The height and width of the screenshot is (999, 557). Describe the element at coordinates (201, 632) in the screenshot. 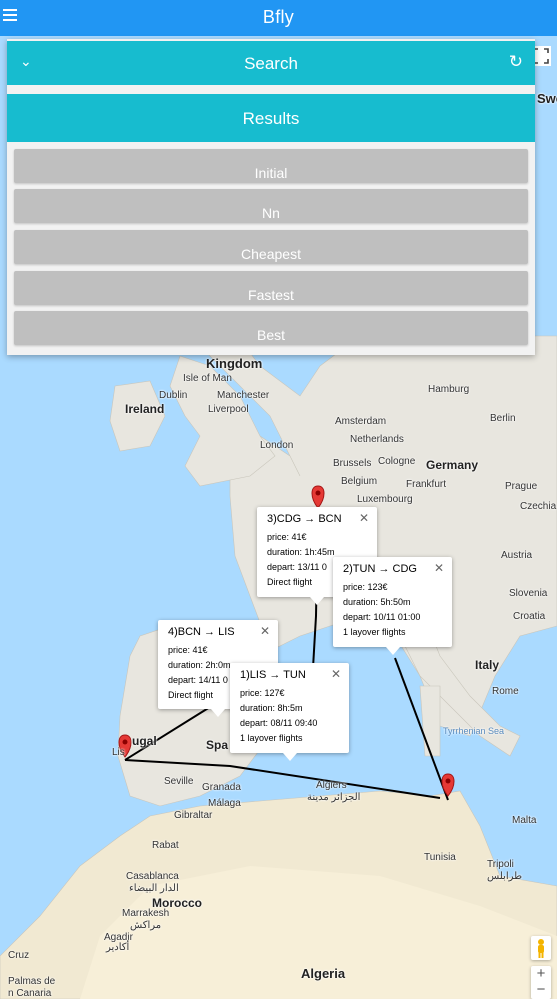

I see `flight-title: 4)BCN → LIS` at that location.